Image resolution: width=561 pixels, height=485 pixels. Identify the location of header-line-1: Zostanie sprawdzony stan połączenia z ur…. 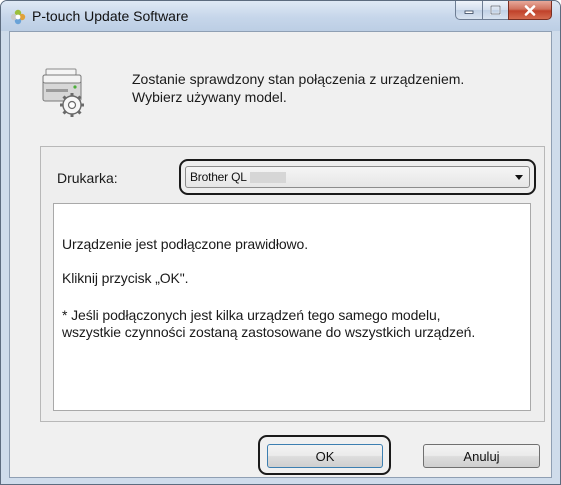
(298, 79).